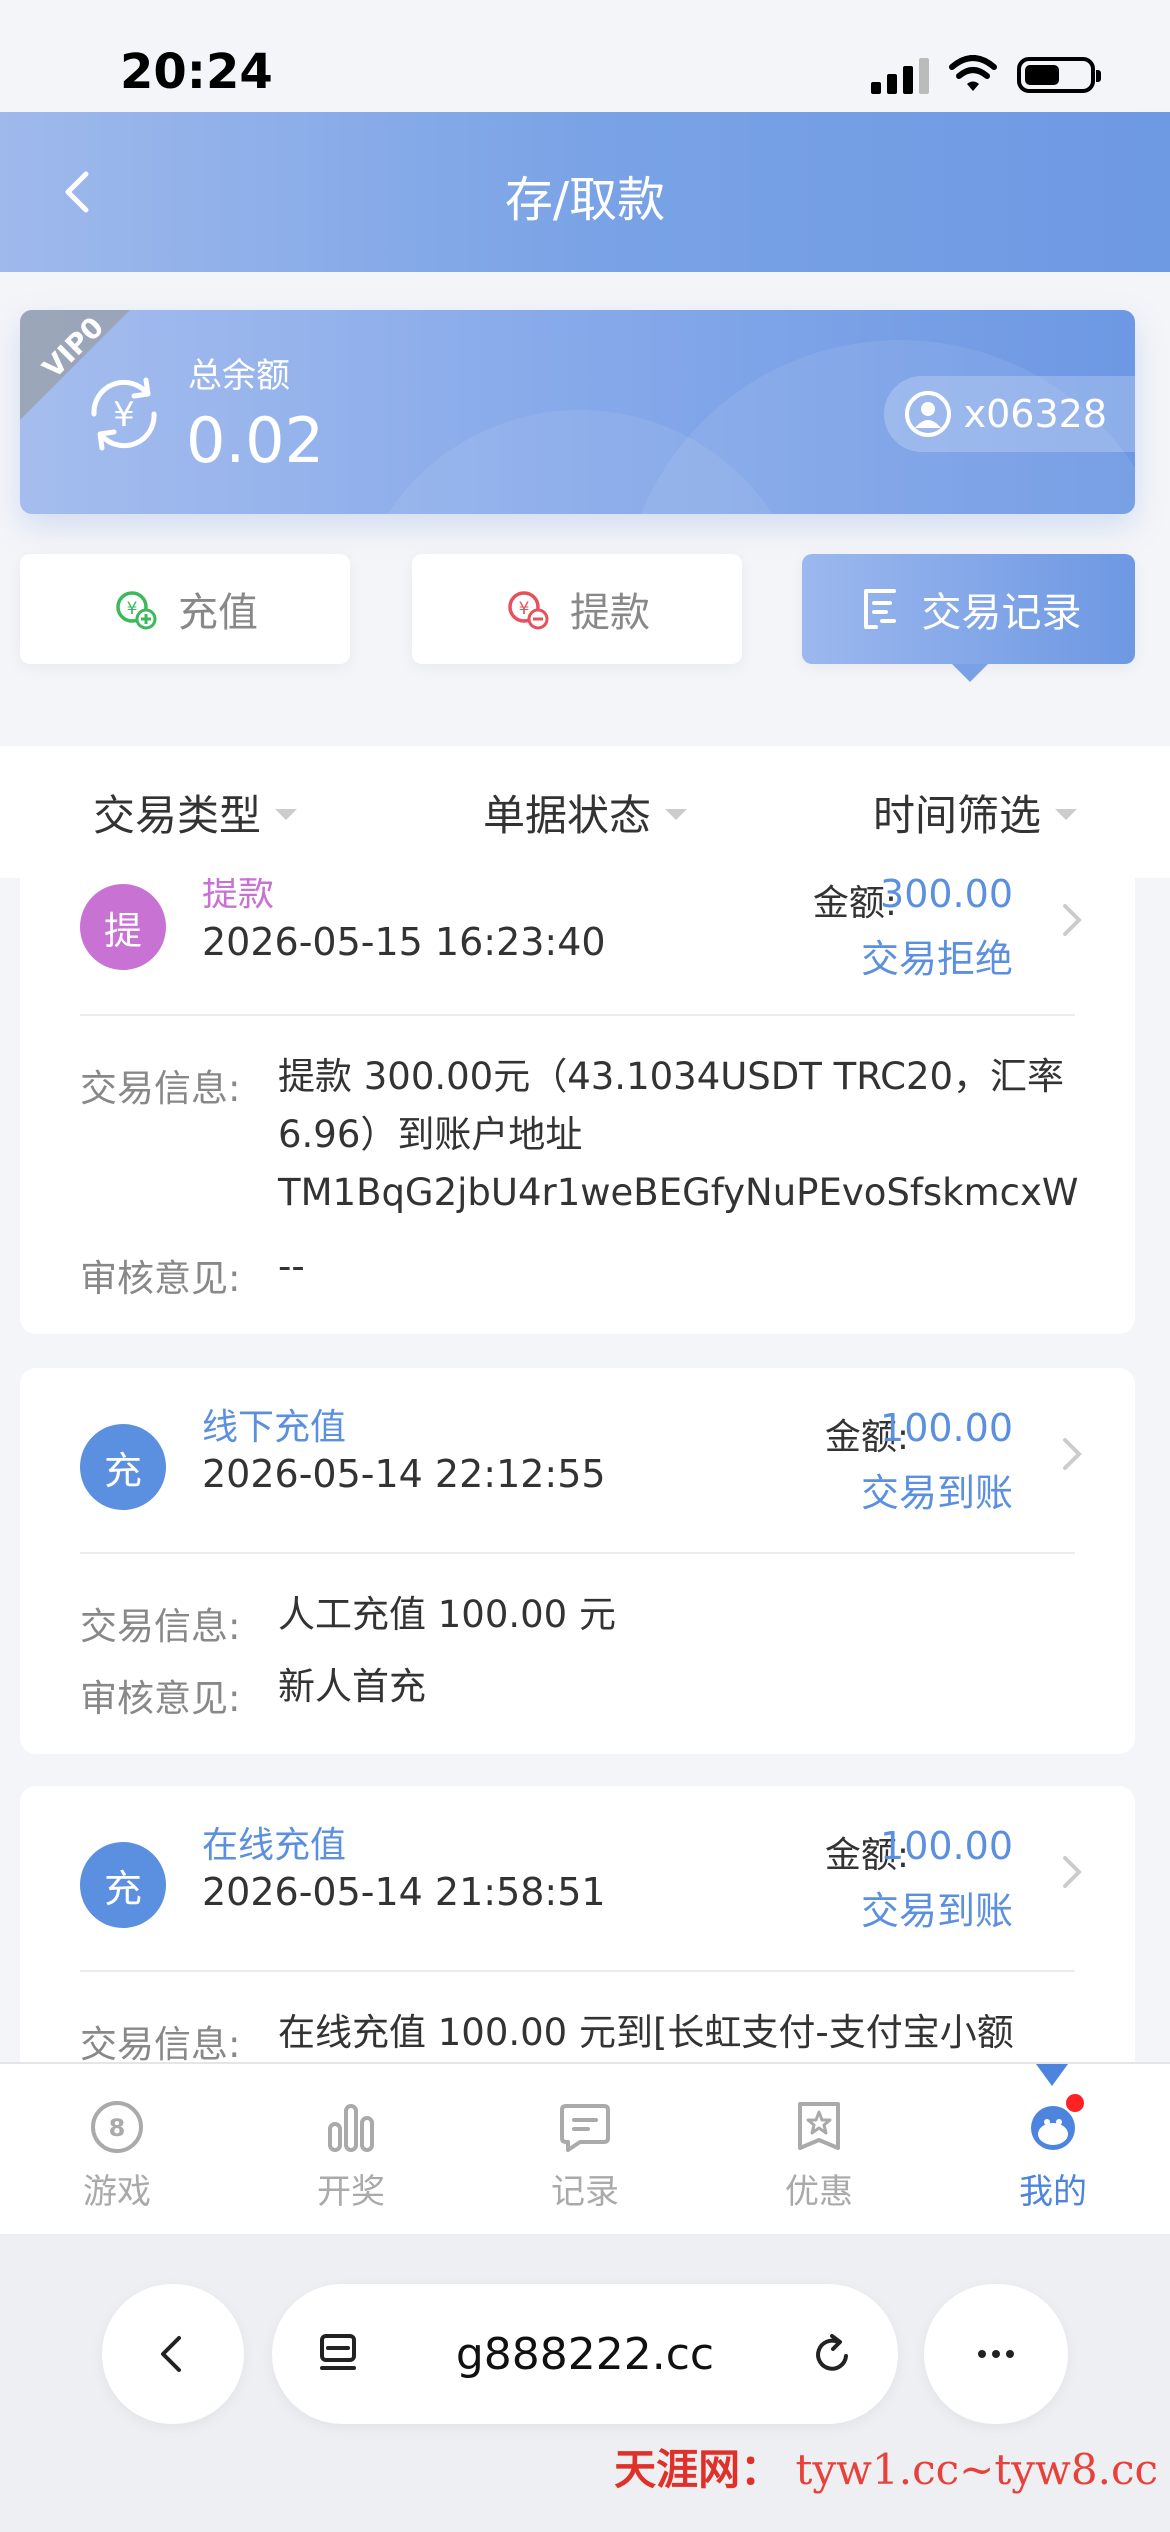 The height and width of the screenshot is (2532, 1170). I want to click on status-icons, so click(986, 75).